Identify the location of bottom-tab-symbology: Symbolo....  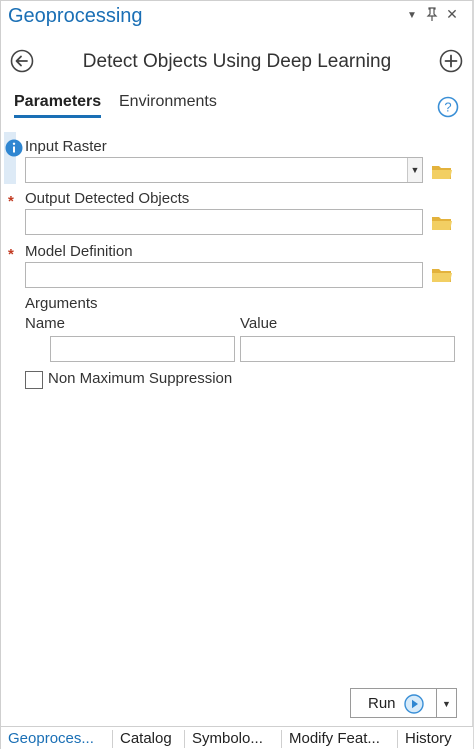
(233, 738).